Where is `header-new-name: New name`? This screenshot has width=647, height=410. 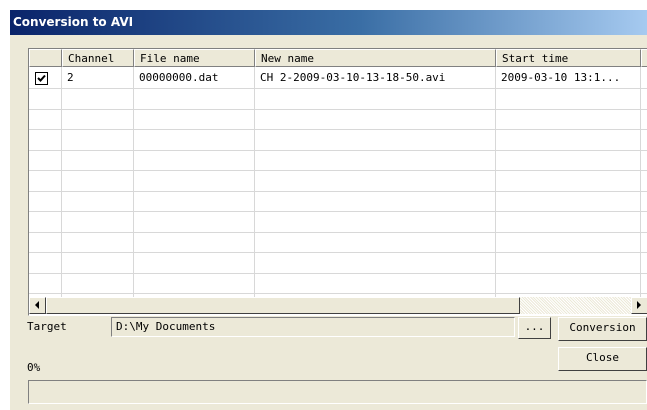
header-new-name: New name is located at coordinates (375, 58).